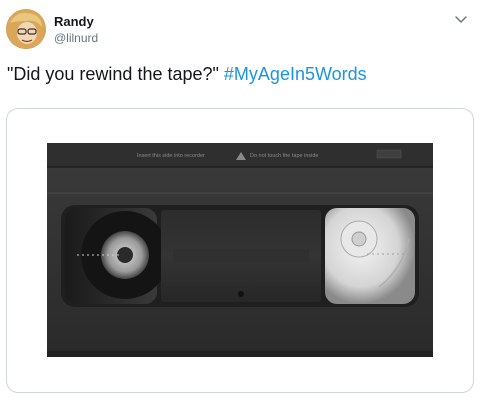 This screenshot has width=480, height=405. Describe the element at coordinates (113, 74) in the screenshot. I see `tweet-body: "Did you rewind the tape?"` at that location.